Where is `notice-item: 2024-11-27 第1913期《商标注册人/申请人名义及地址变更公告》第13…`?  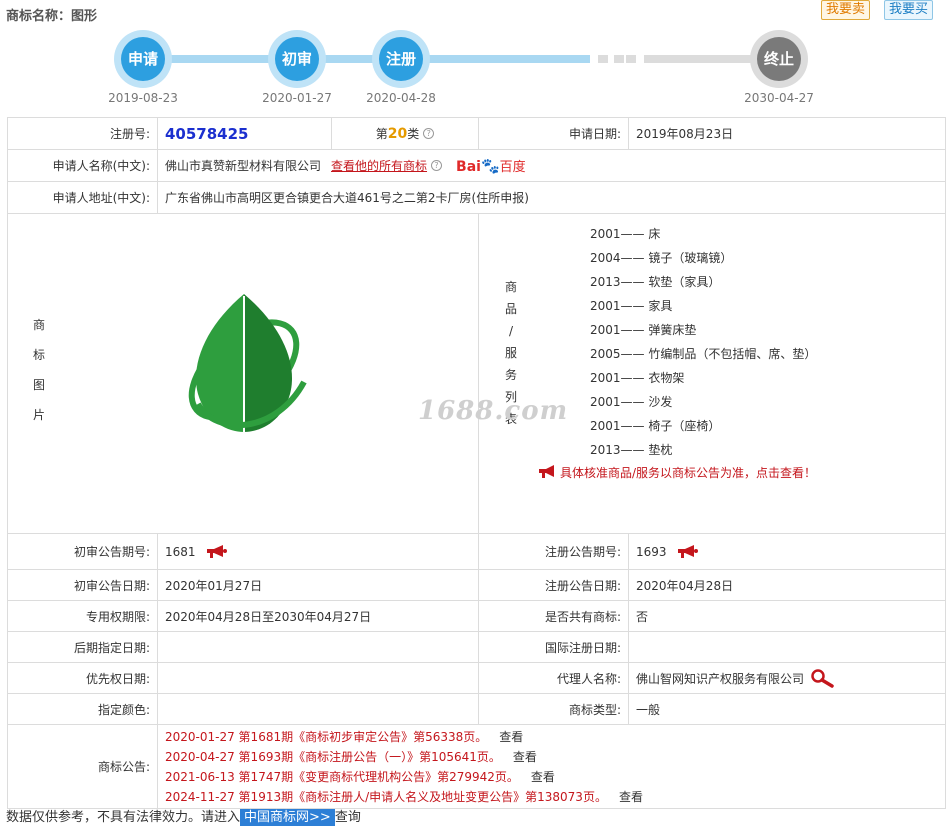
notice-item: 2024-11-27 第1913期《商标注册人/申请人名义及地址变更公告》第13… is located at coordinates (404, 797).